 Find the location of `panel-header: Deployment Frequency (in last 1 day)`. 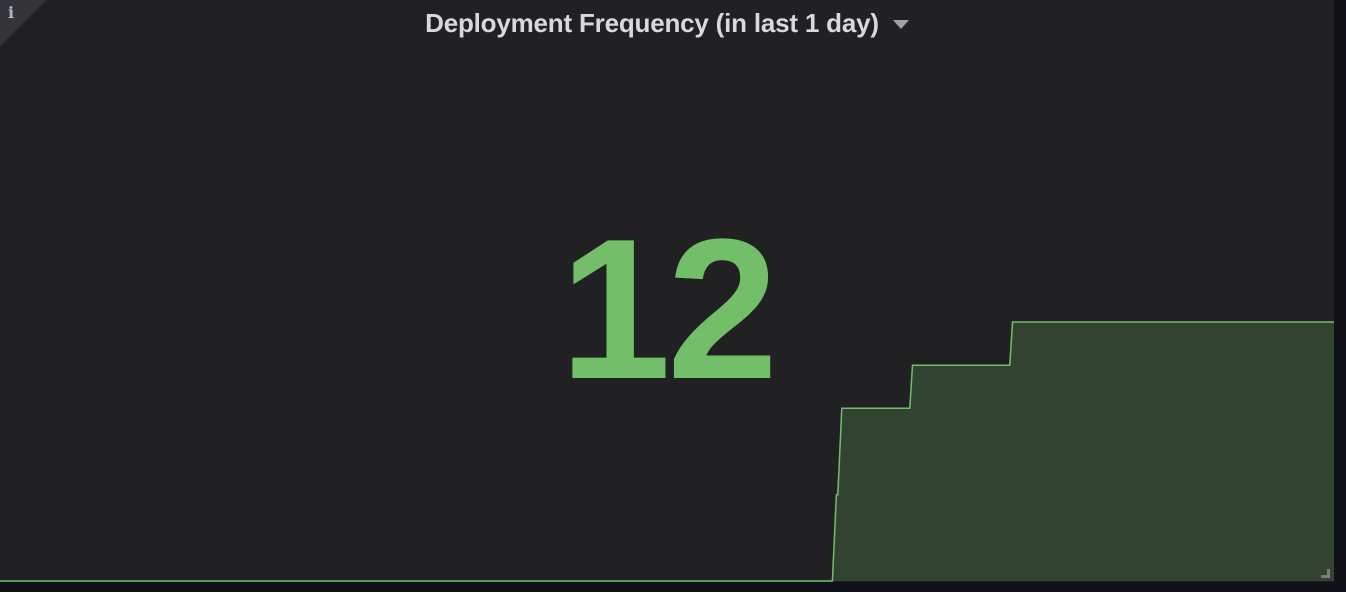

panel-header: Deployment Frequency (in last 1 day) is located at coordinates (667, 23).